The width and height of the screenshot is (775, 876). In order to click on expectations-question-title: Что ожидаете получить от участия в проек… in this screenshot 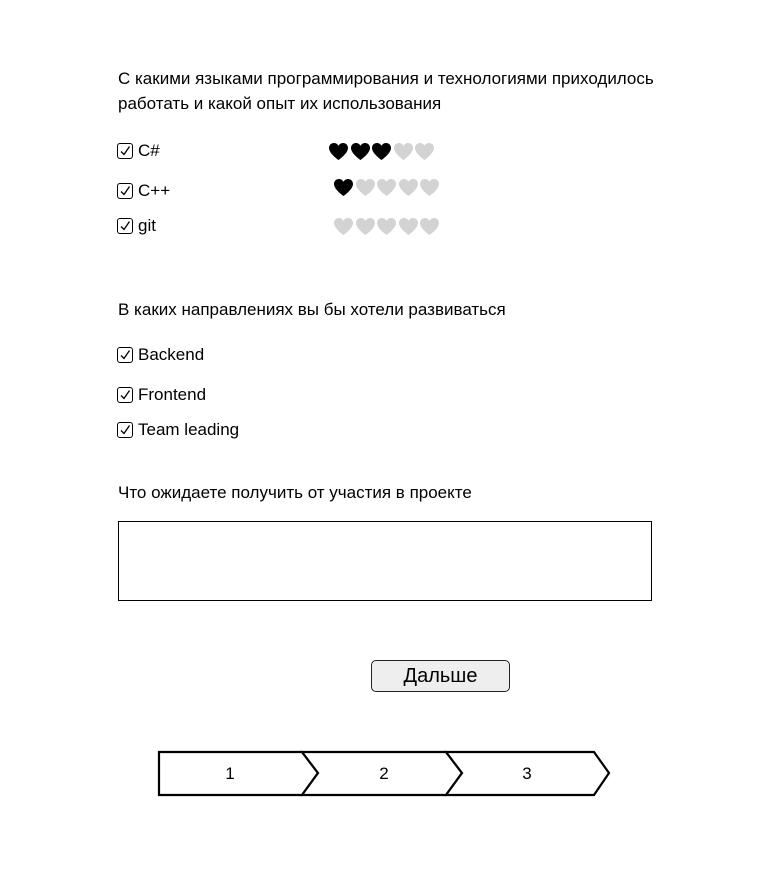, I will do `click(295, 492)`.